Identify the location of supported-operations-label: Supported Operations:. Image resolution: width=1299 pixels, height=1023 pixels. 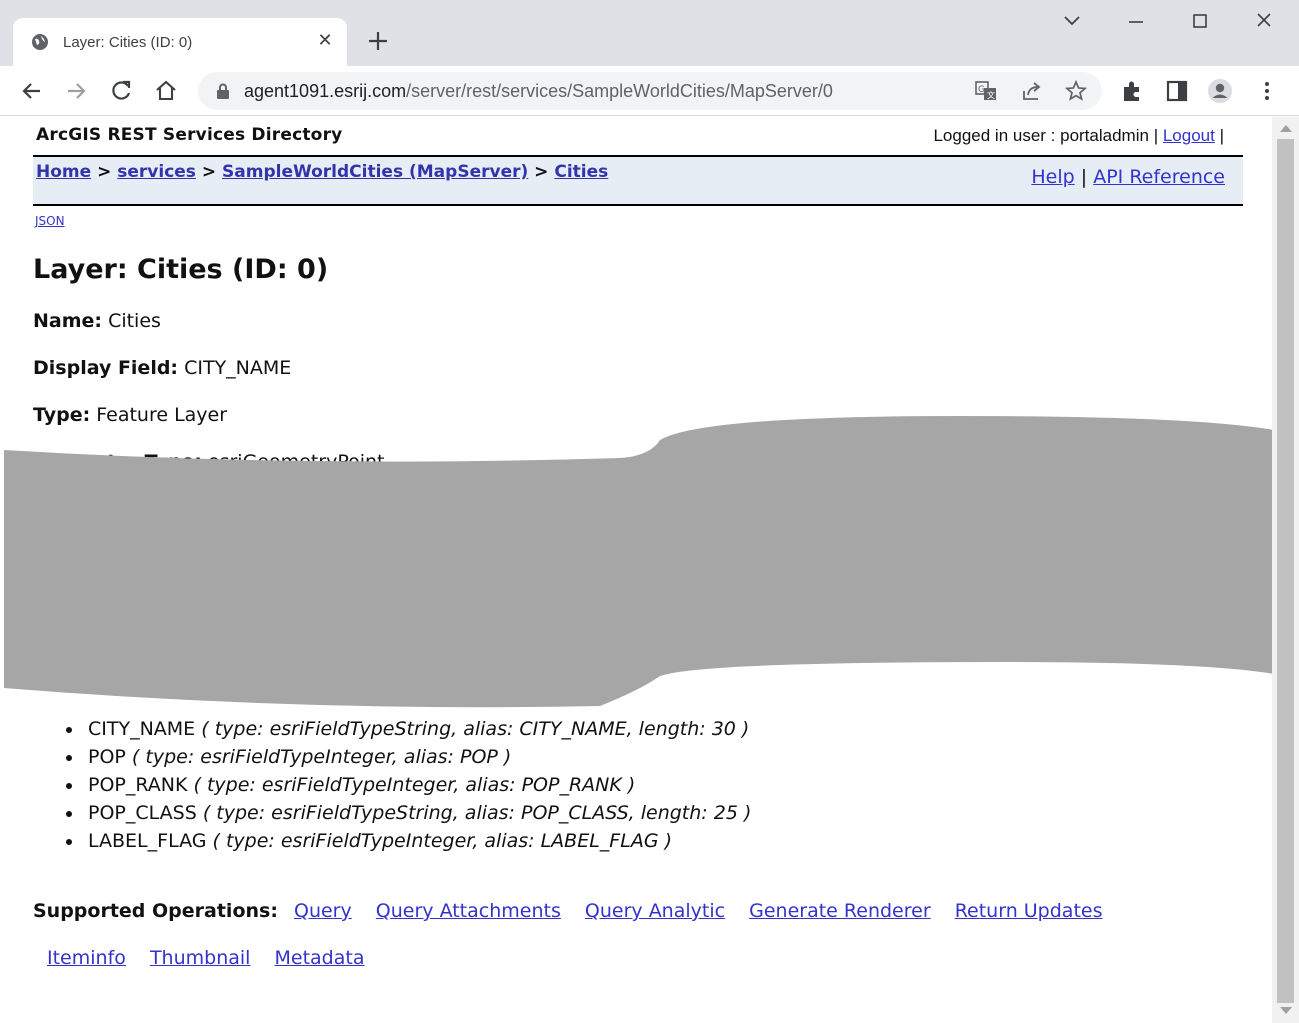
(155, 911).